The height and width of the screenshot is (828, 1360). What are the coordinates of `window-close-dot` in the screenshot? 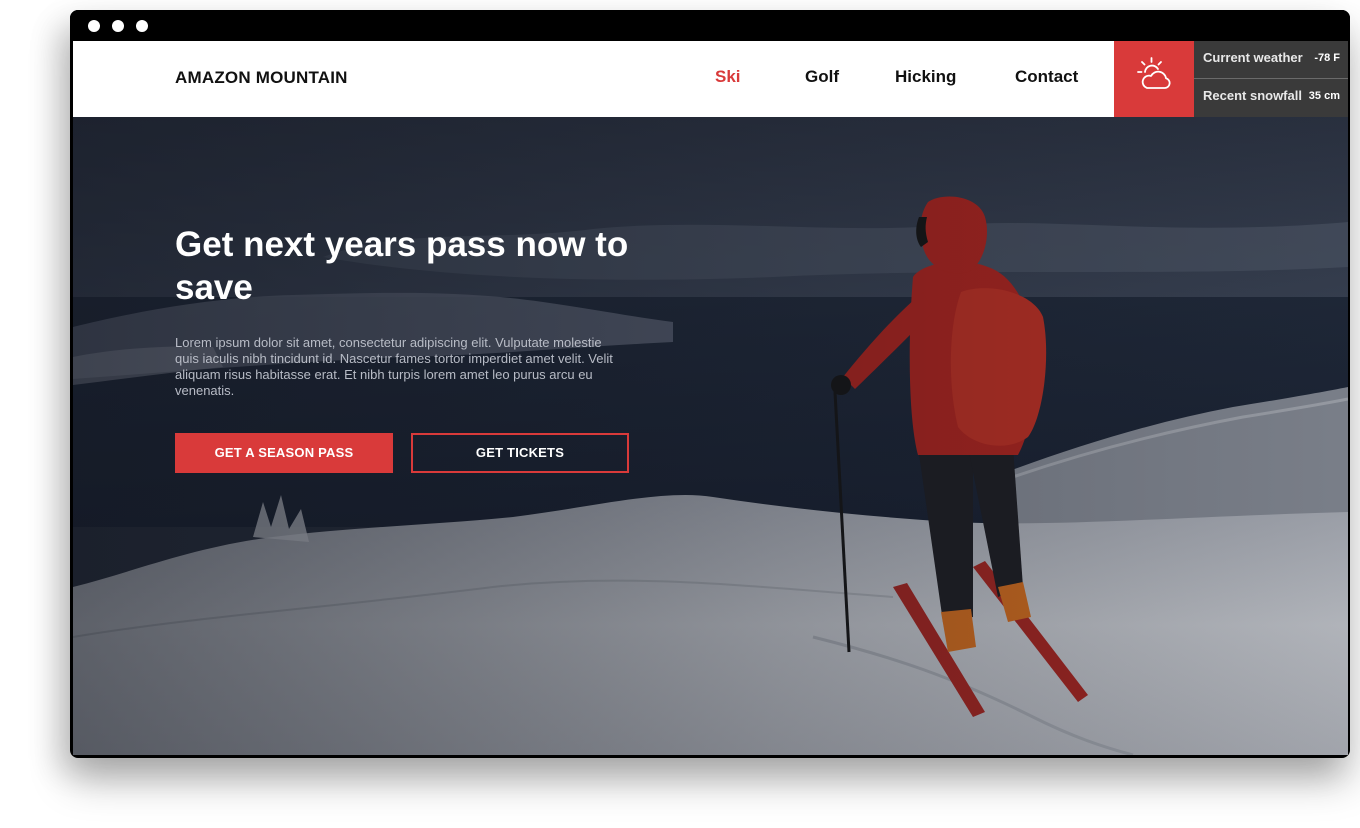 It's located at (94, 26).